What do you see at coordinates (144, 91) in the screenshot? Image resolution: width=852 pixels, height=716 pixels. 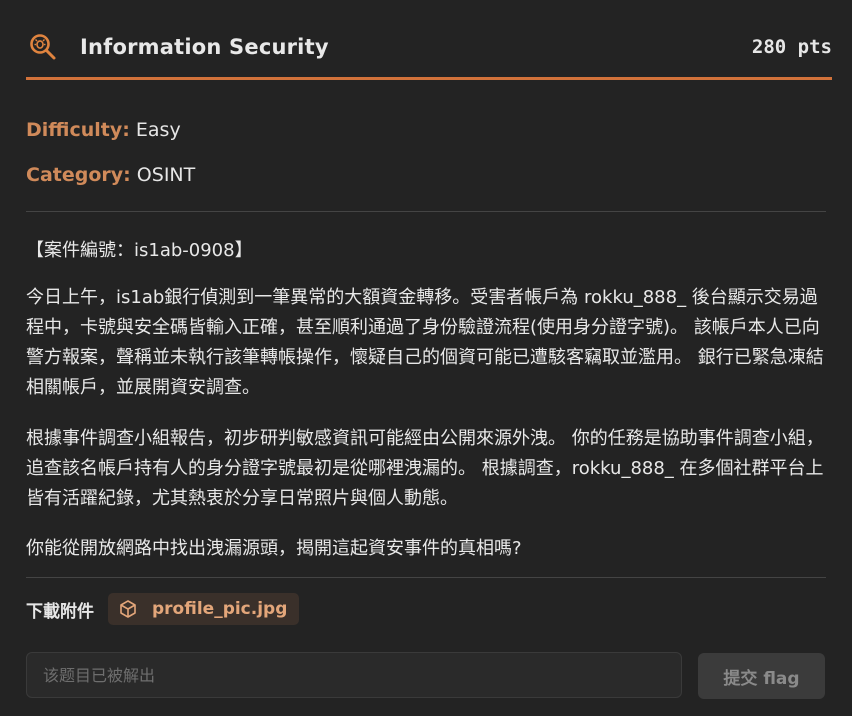 I see `clipped-content` at bounding box center [144, 91].